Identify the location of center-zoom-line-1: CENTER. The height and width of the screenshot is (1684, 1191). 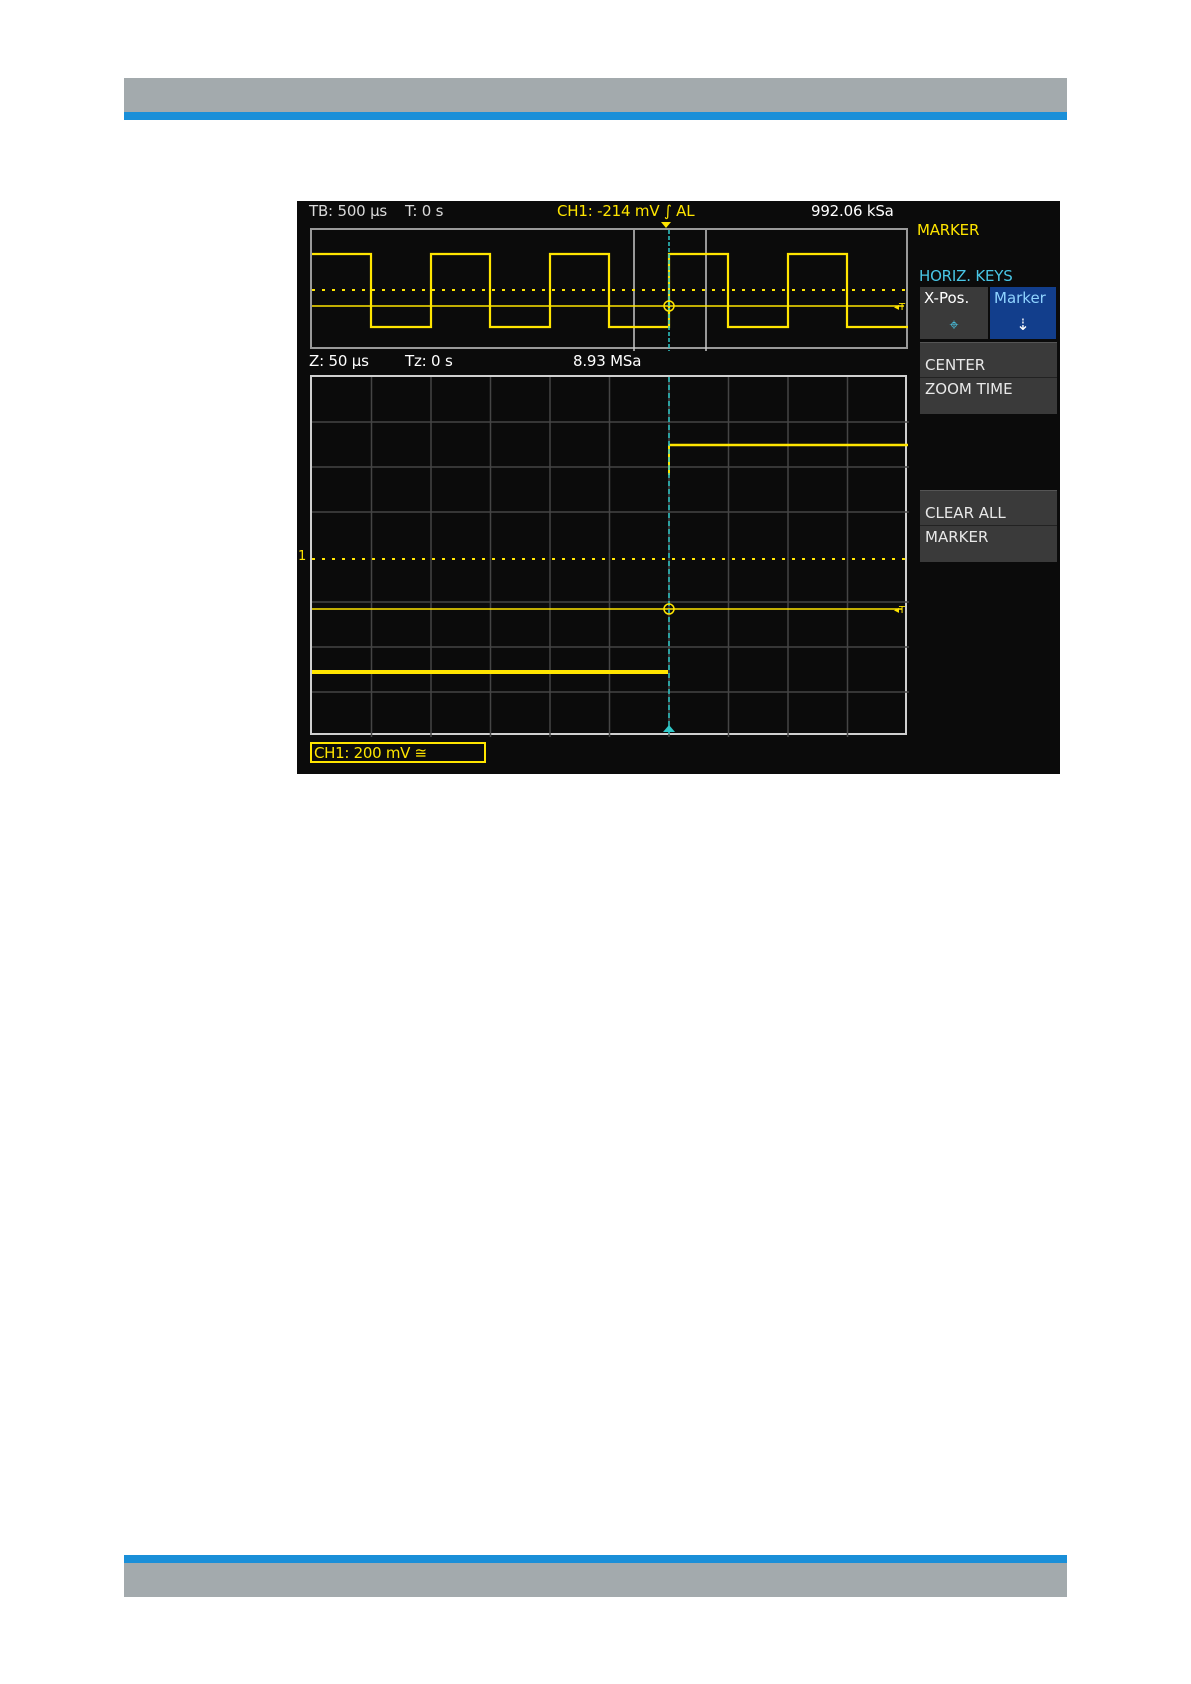
(955, 365).